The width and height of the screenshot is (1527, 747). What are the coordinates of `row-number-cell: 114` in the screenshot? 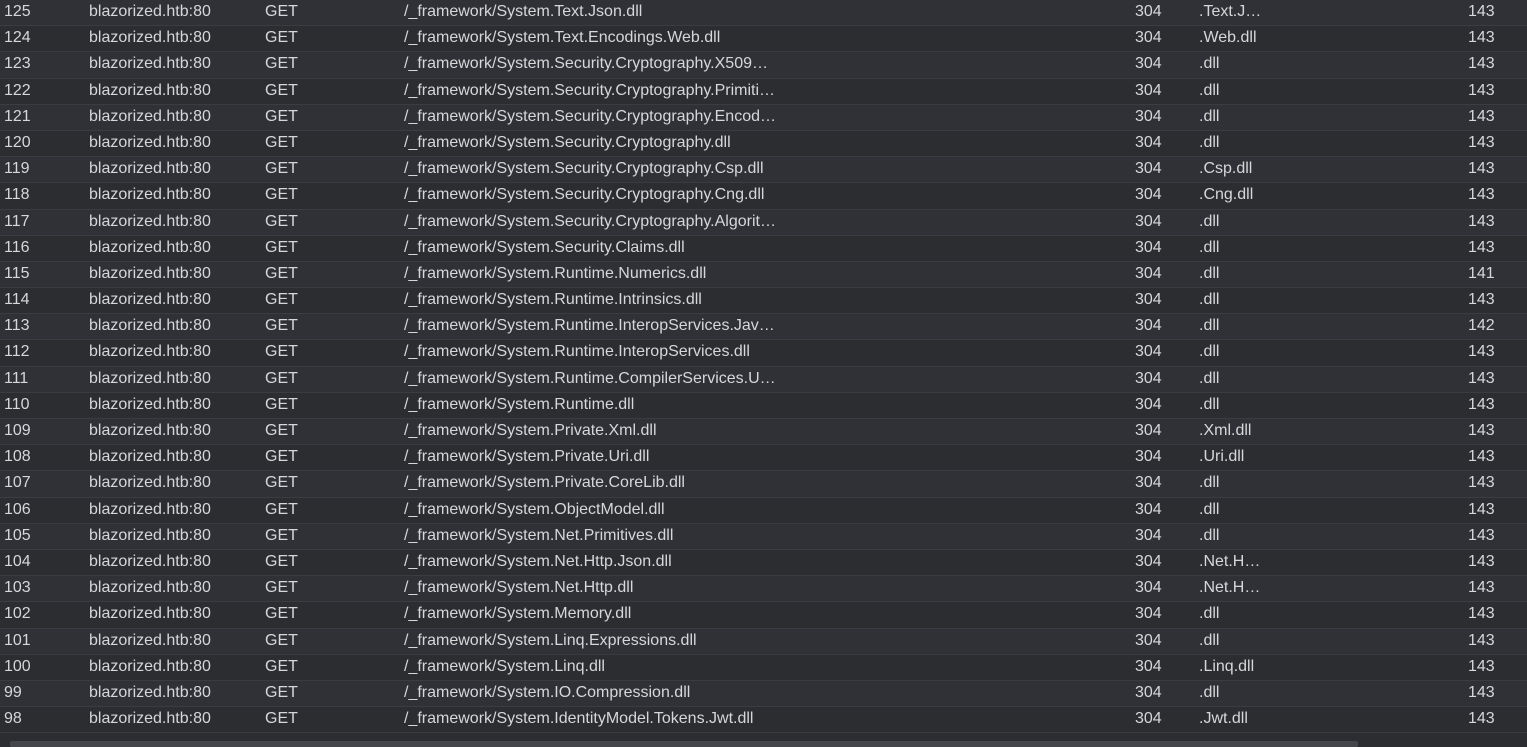 It's located at (17, 300).